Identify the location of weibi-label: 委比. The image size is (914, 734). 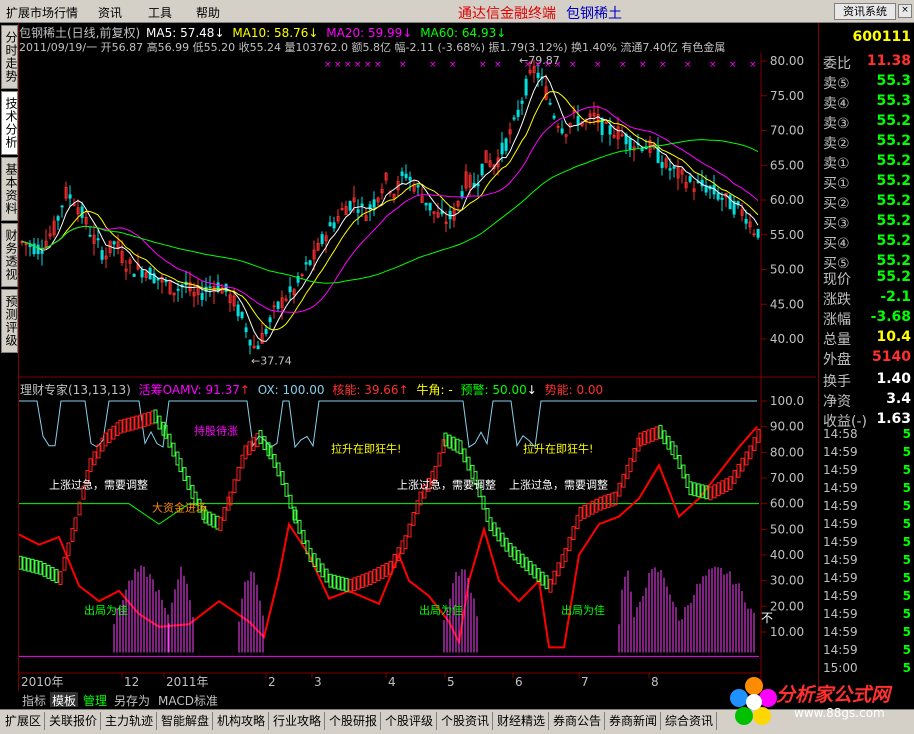
(837, 64).